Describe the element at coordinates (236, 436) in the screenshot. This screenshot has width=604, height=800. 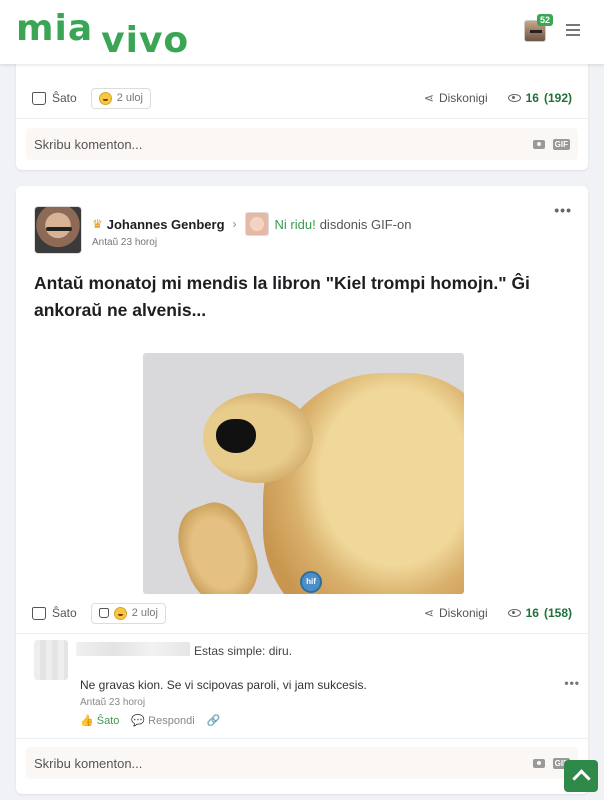
I see `dog-nose-shape` at that location.